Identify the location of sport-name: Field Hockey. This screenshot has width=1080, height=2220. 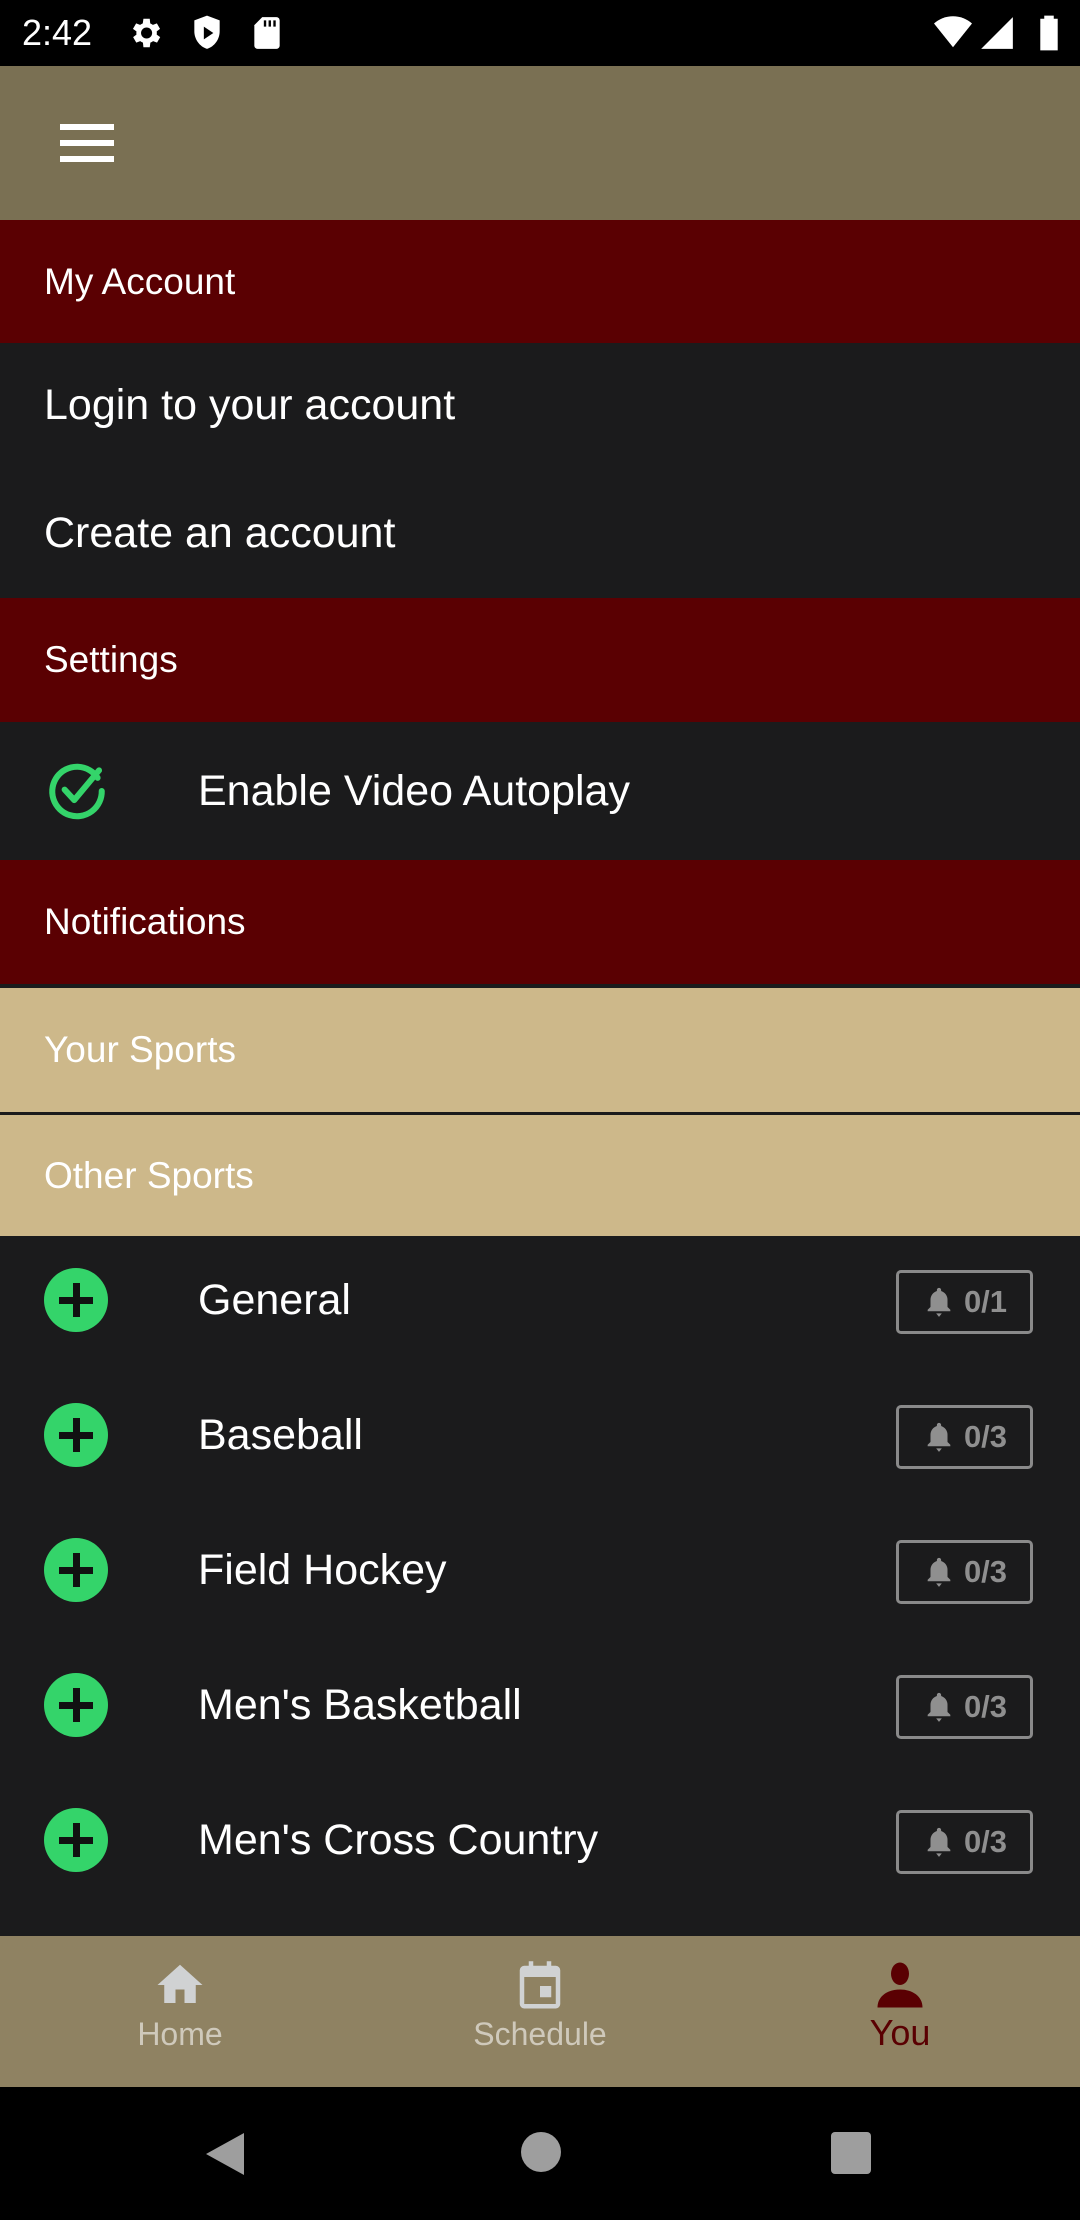
(322, 1570).